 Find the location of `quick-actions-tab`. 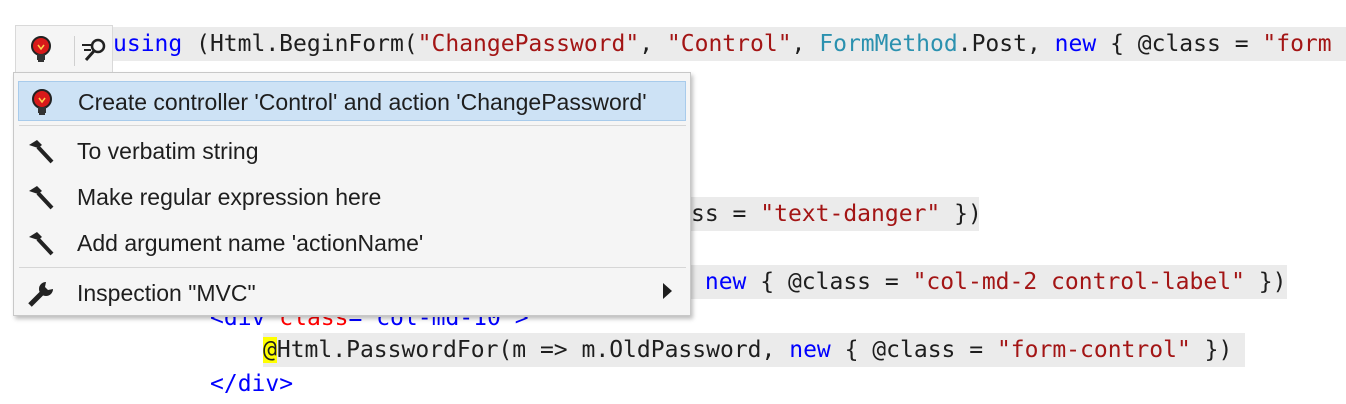

quick-actions-tab is located at coordinates (64, 49).